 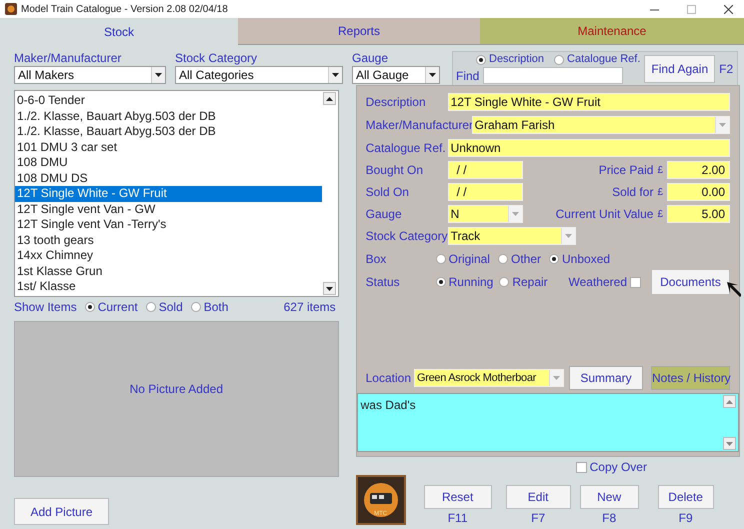 I want to click on panel-button: Summary, so click(x=606, y=378).